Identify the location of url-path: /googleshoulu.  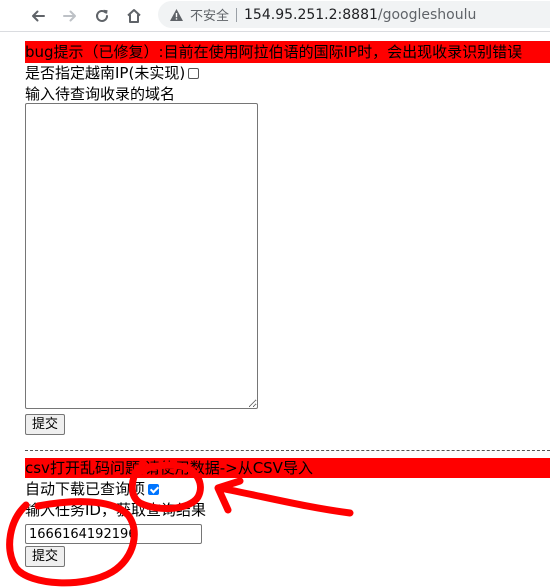
(427, 14).